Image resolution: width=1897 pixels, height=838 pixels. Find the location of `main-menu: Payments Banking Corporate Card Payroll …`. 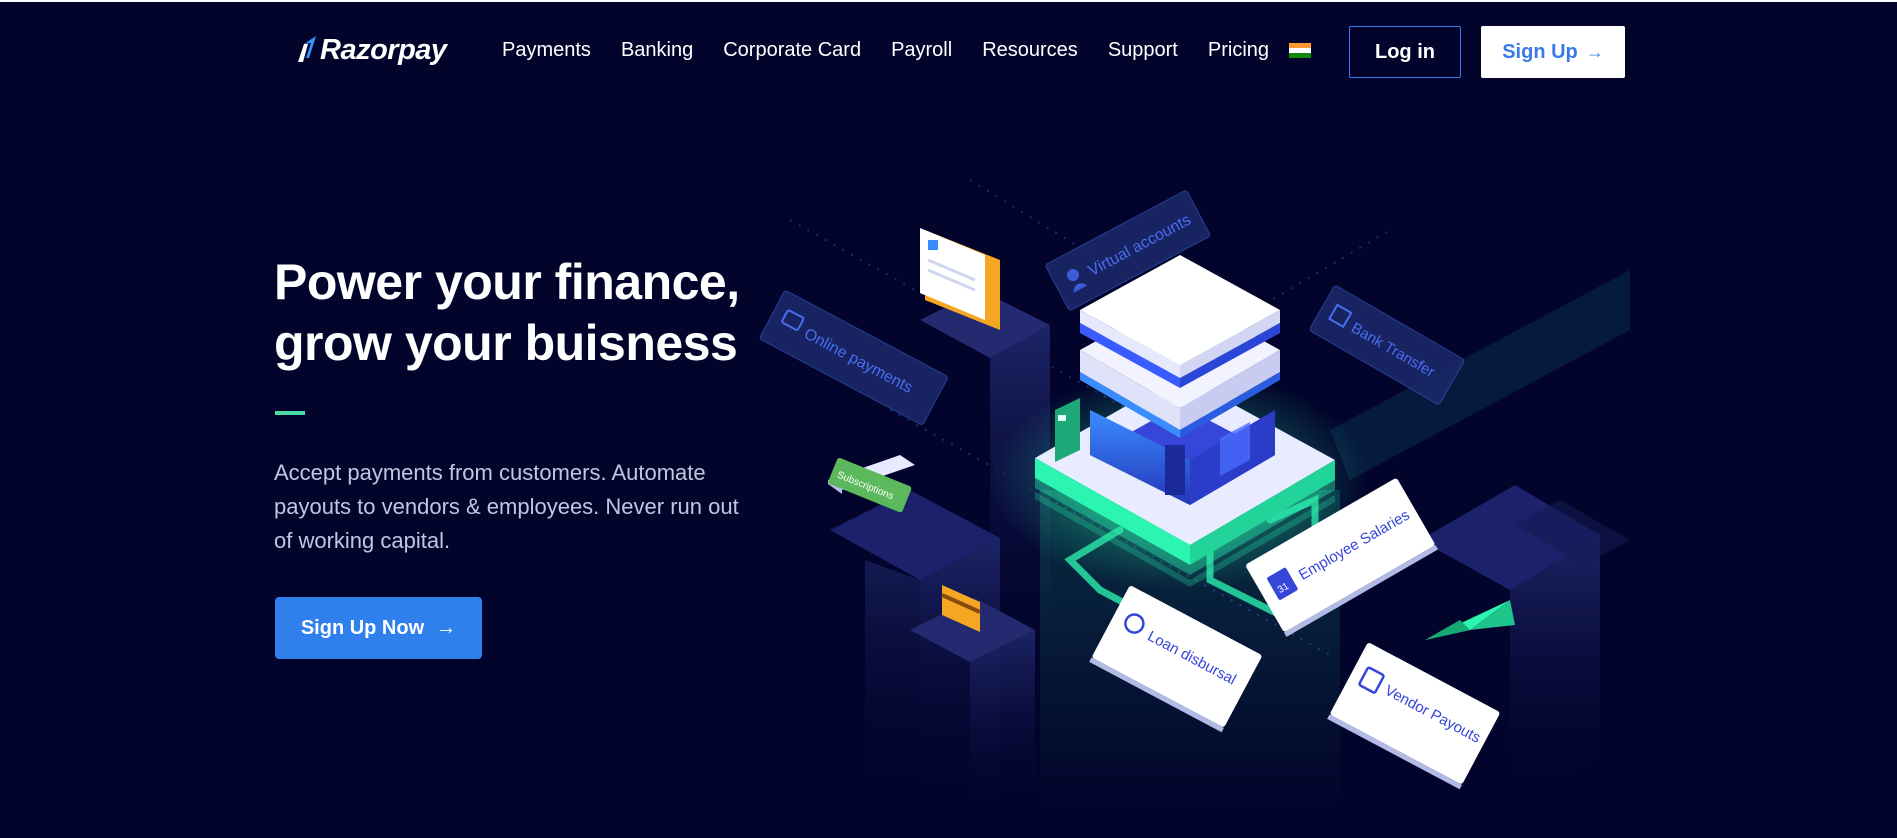

main-menu: Payments Banking Corporate Card Payroll … is located at coordinates (907, 50).